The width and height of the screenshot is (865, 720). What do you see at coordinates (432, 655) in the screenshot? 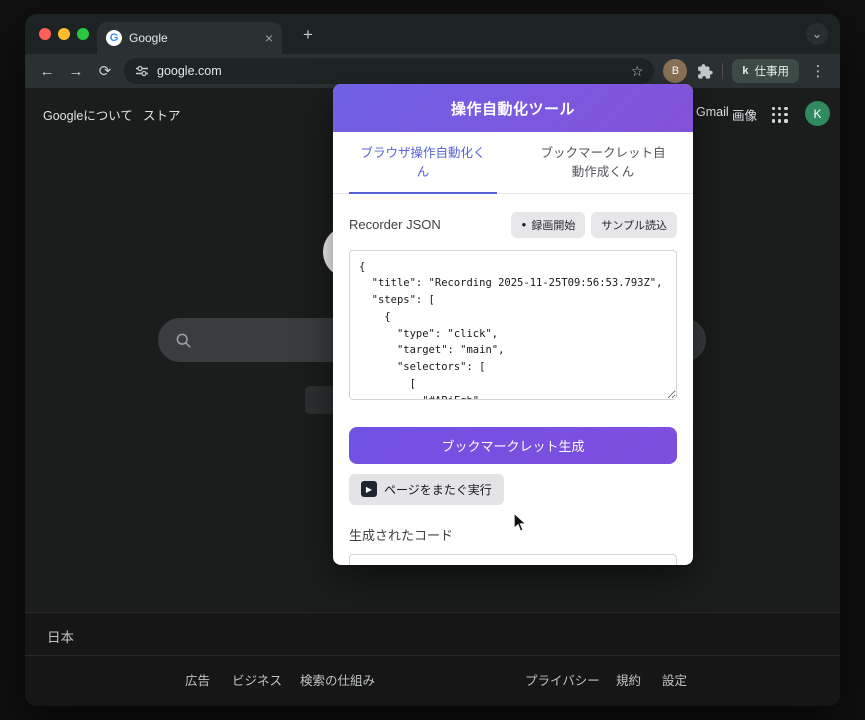
I see `footer-divider` at bounding box center [432, 655].